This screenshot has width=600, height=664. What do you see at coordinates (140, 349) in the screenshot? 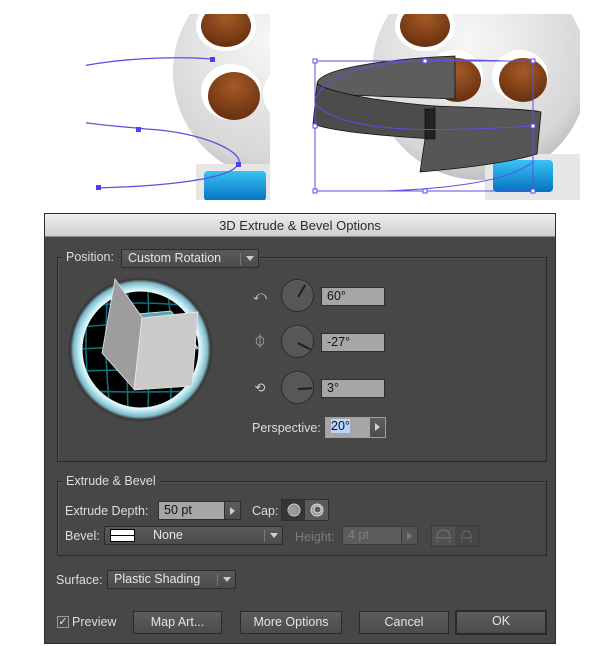
I see `rotation-trackball` at bounding box center [140, 349].